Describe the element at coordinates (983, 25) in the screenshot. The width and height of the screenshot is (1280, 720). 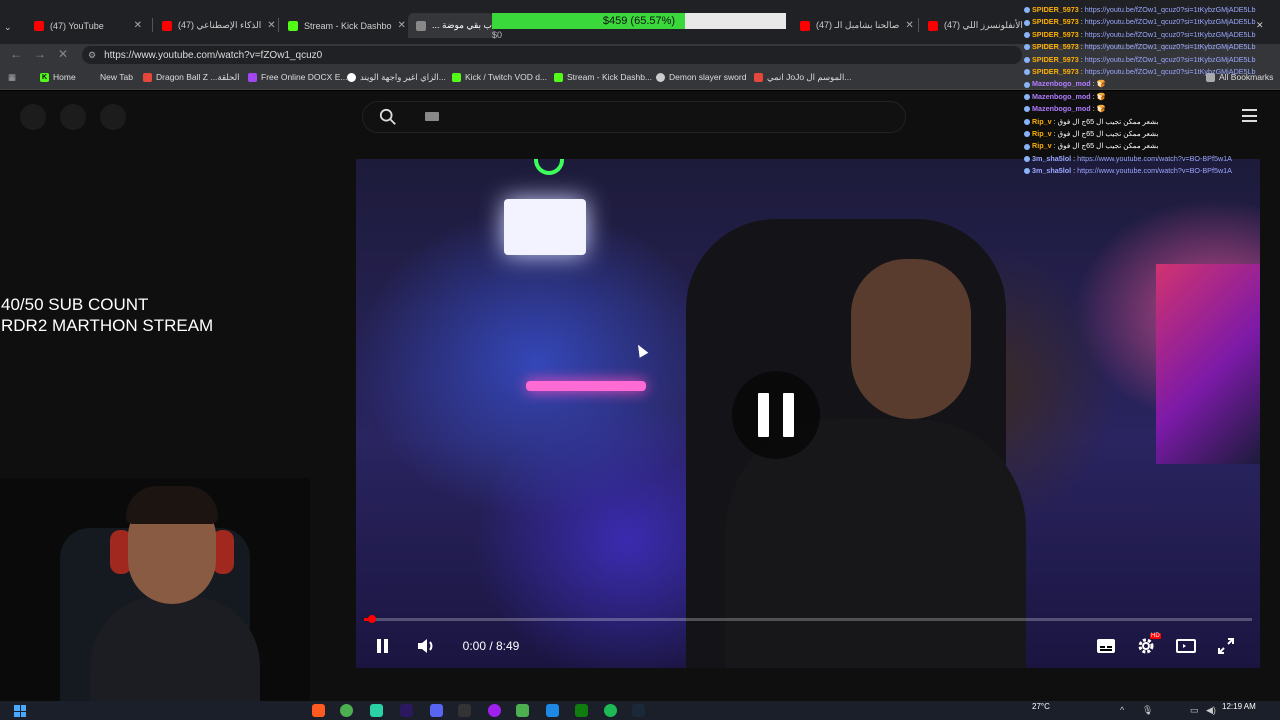
I see `tab-title: (47) الأنفلونسرز اللي` at that location.